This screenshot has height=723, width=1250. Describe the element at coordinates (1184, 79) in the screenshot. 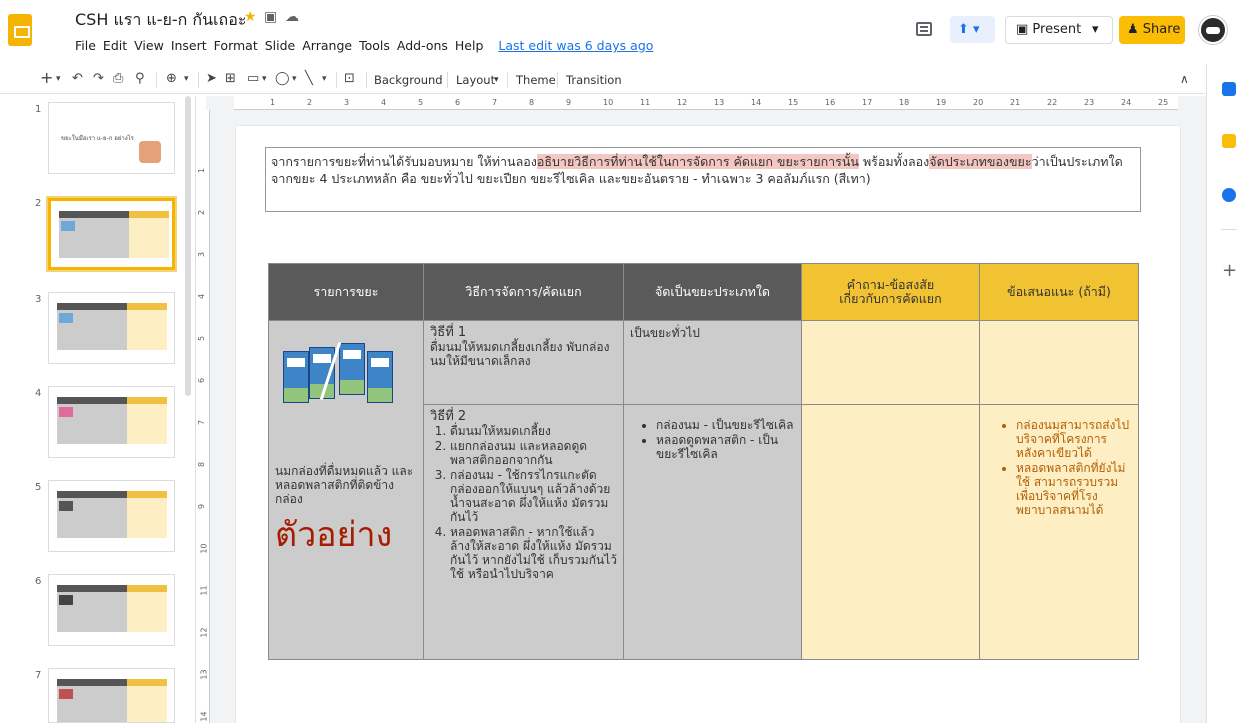

I see `collapse-toolbar-icon: ∧` at that location.